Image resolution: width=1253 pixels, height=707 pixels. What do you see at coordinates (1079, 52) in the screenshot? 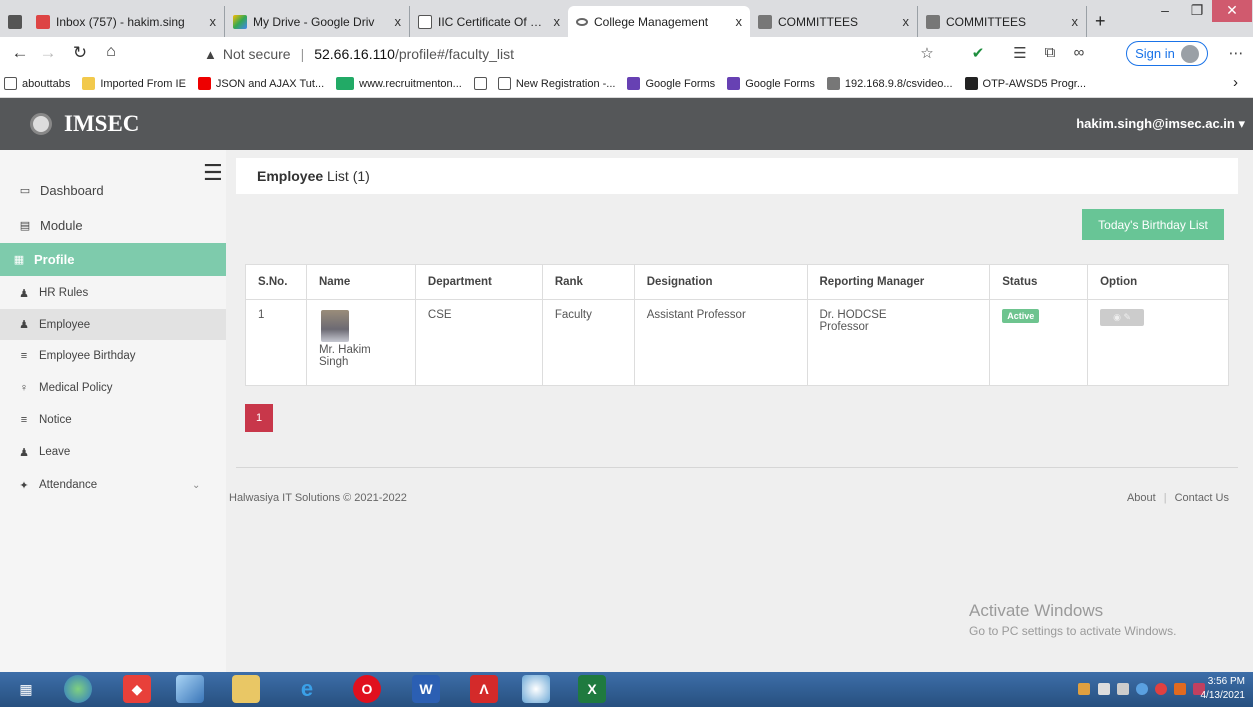
I see `profile-sync-icon: ∞` at bounding box center [1079, 52].